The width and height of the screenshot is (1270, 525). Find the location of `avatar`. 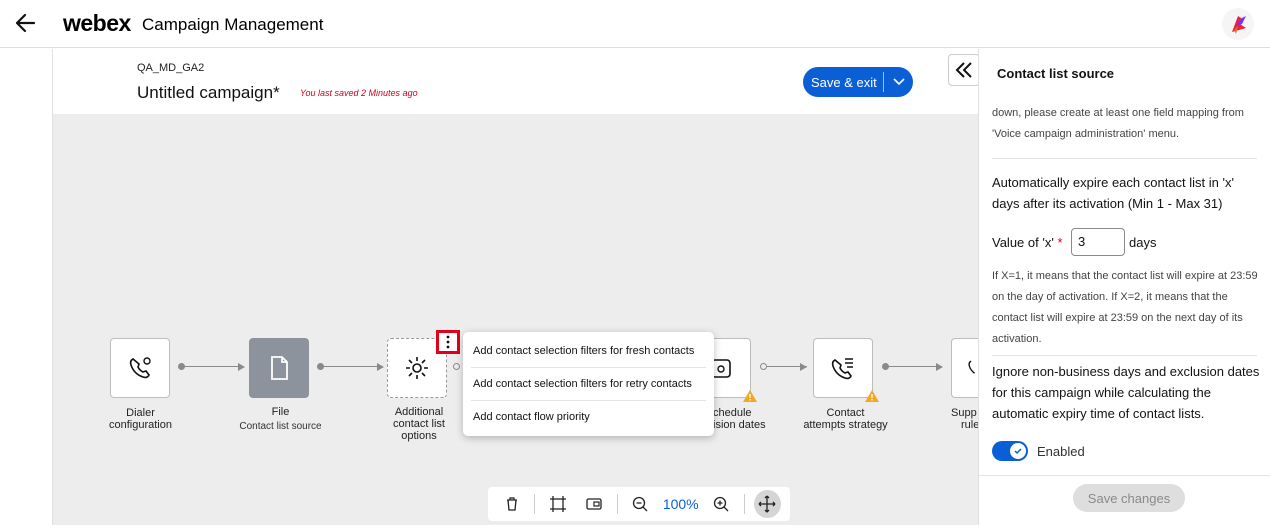

avatar is located at coordinates (1238, 24).